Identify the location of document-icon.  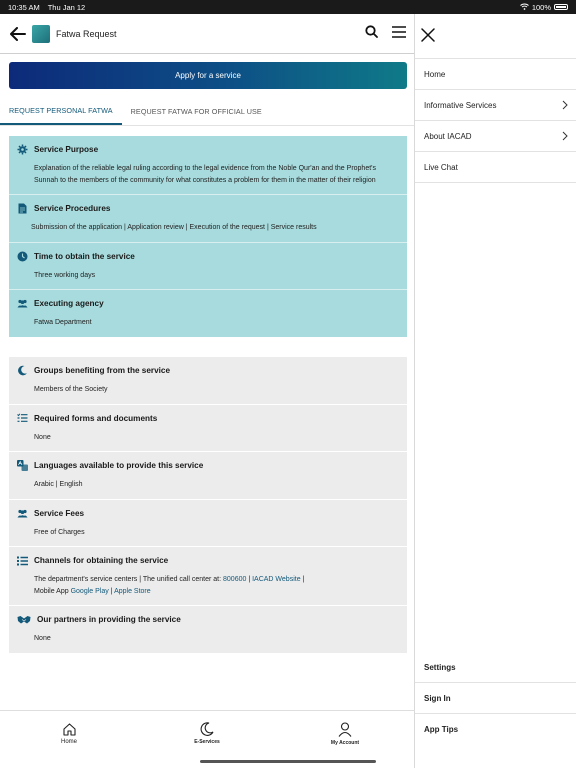
(22, 208).